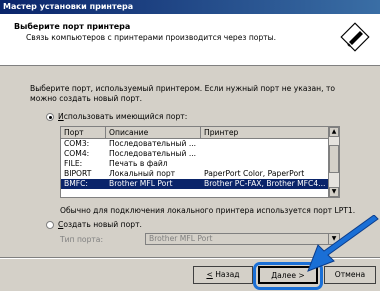 Image resolution: width=380 pixels, height=291 pixels. I want to click on use-existing-port-radio, so click(50, 117).